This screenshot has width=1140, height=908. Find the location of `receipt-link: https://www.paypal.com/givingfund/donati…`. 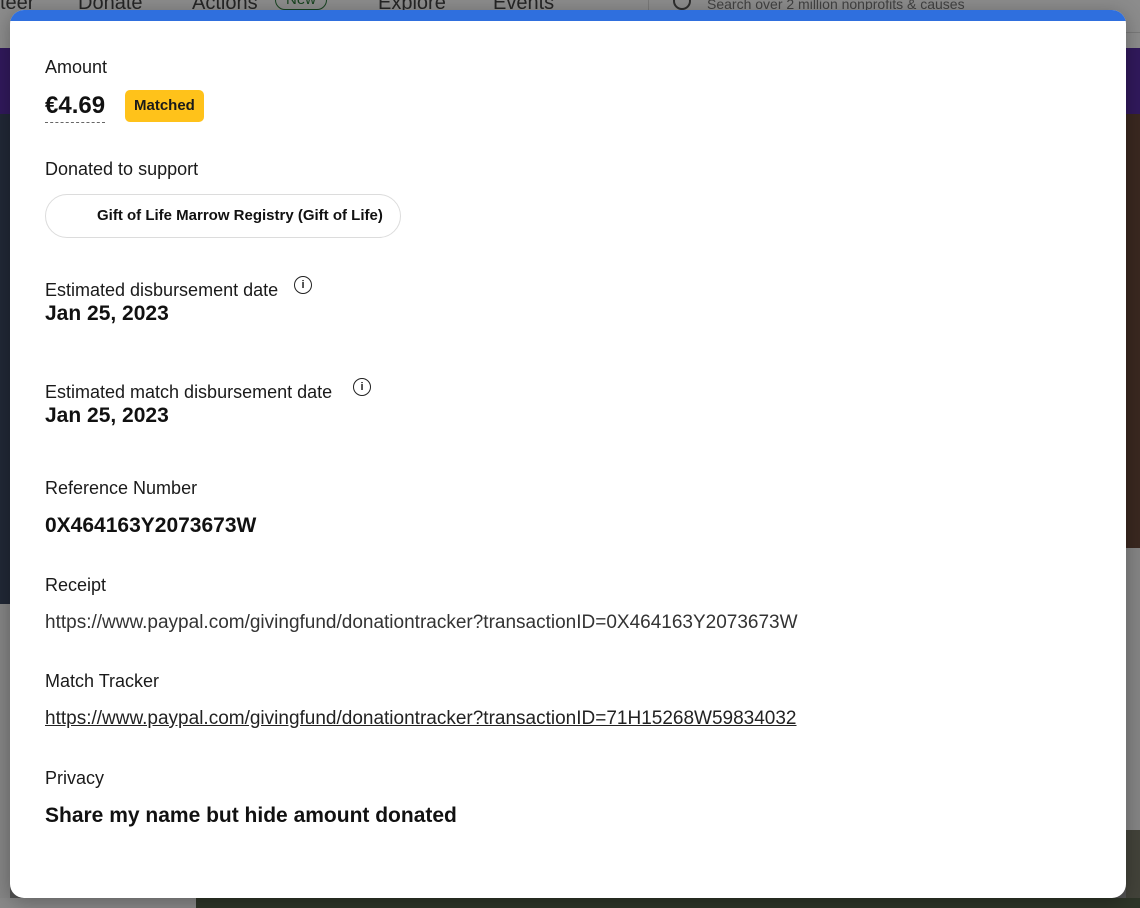

receipt-link: https://www.paypal.com/givingfund/donati… is located at coordinates (421, 623).